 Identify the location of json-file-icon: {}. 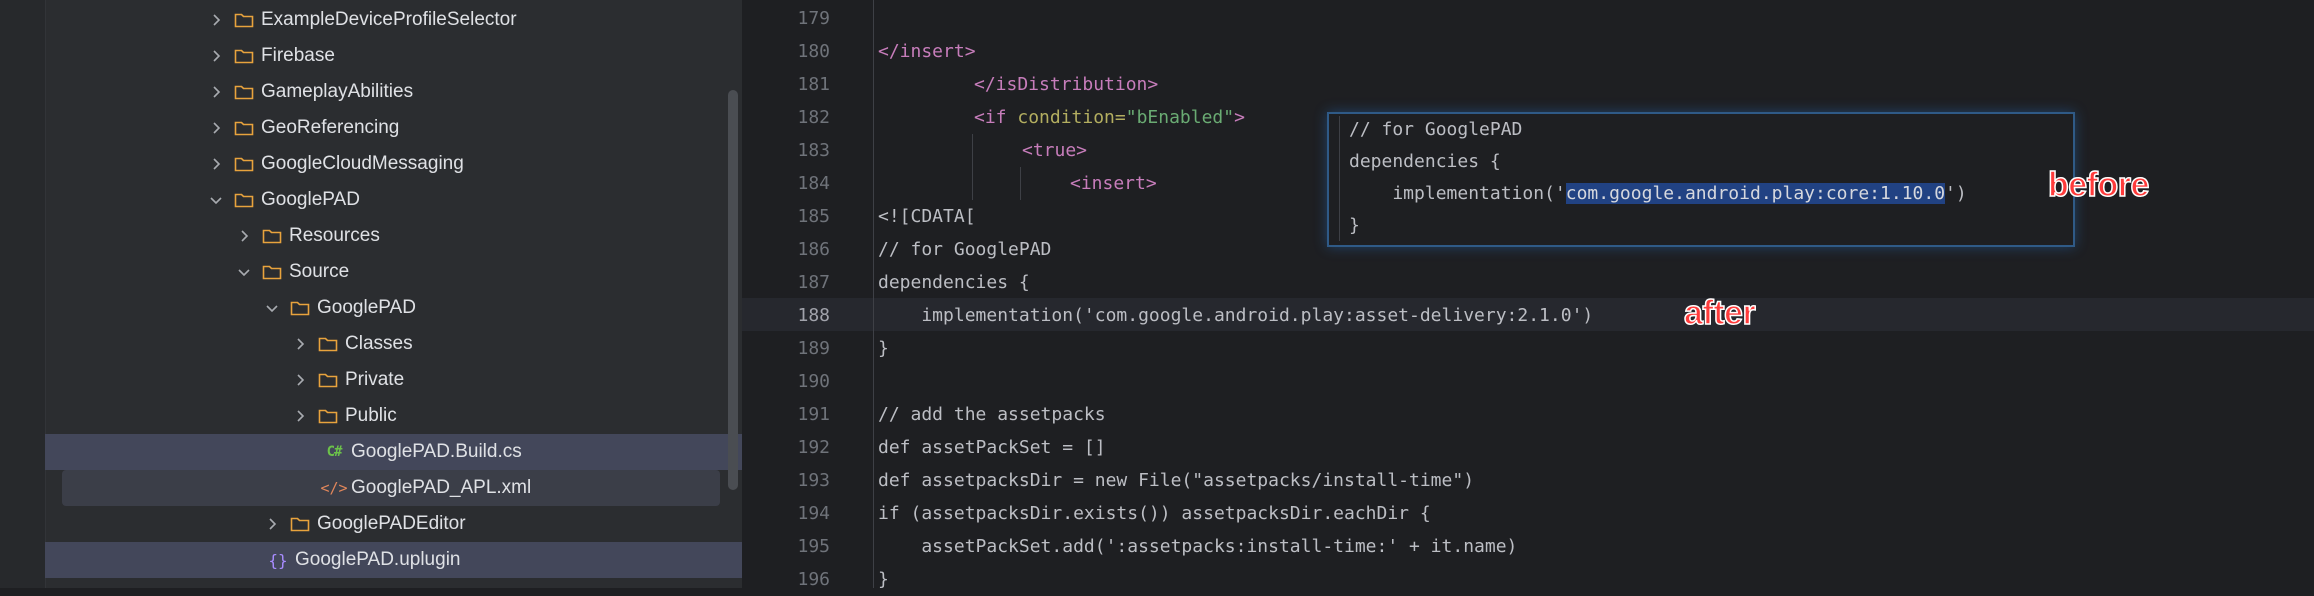
(278, 560).